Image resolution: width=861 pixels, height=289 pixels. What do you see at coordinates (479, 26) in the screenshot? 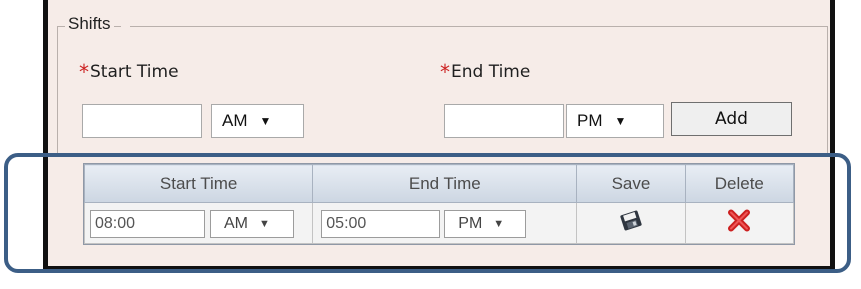
I see `fieldset-border-top` at bounding box center [479, 26].